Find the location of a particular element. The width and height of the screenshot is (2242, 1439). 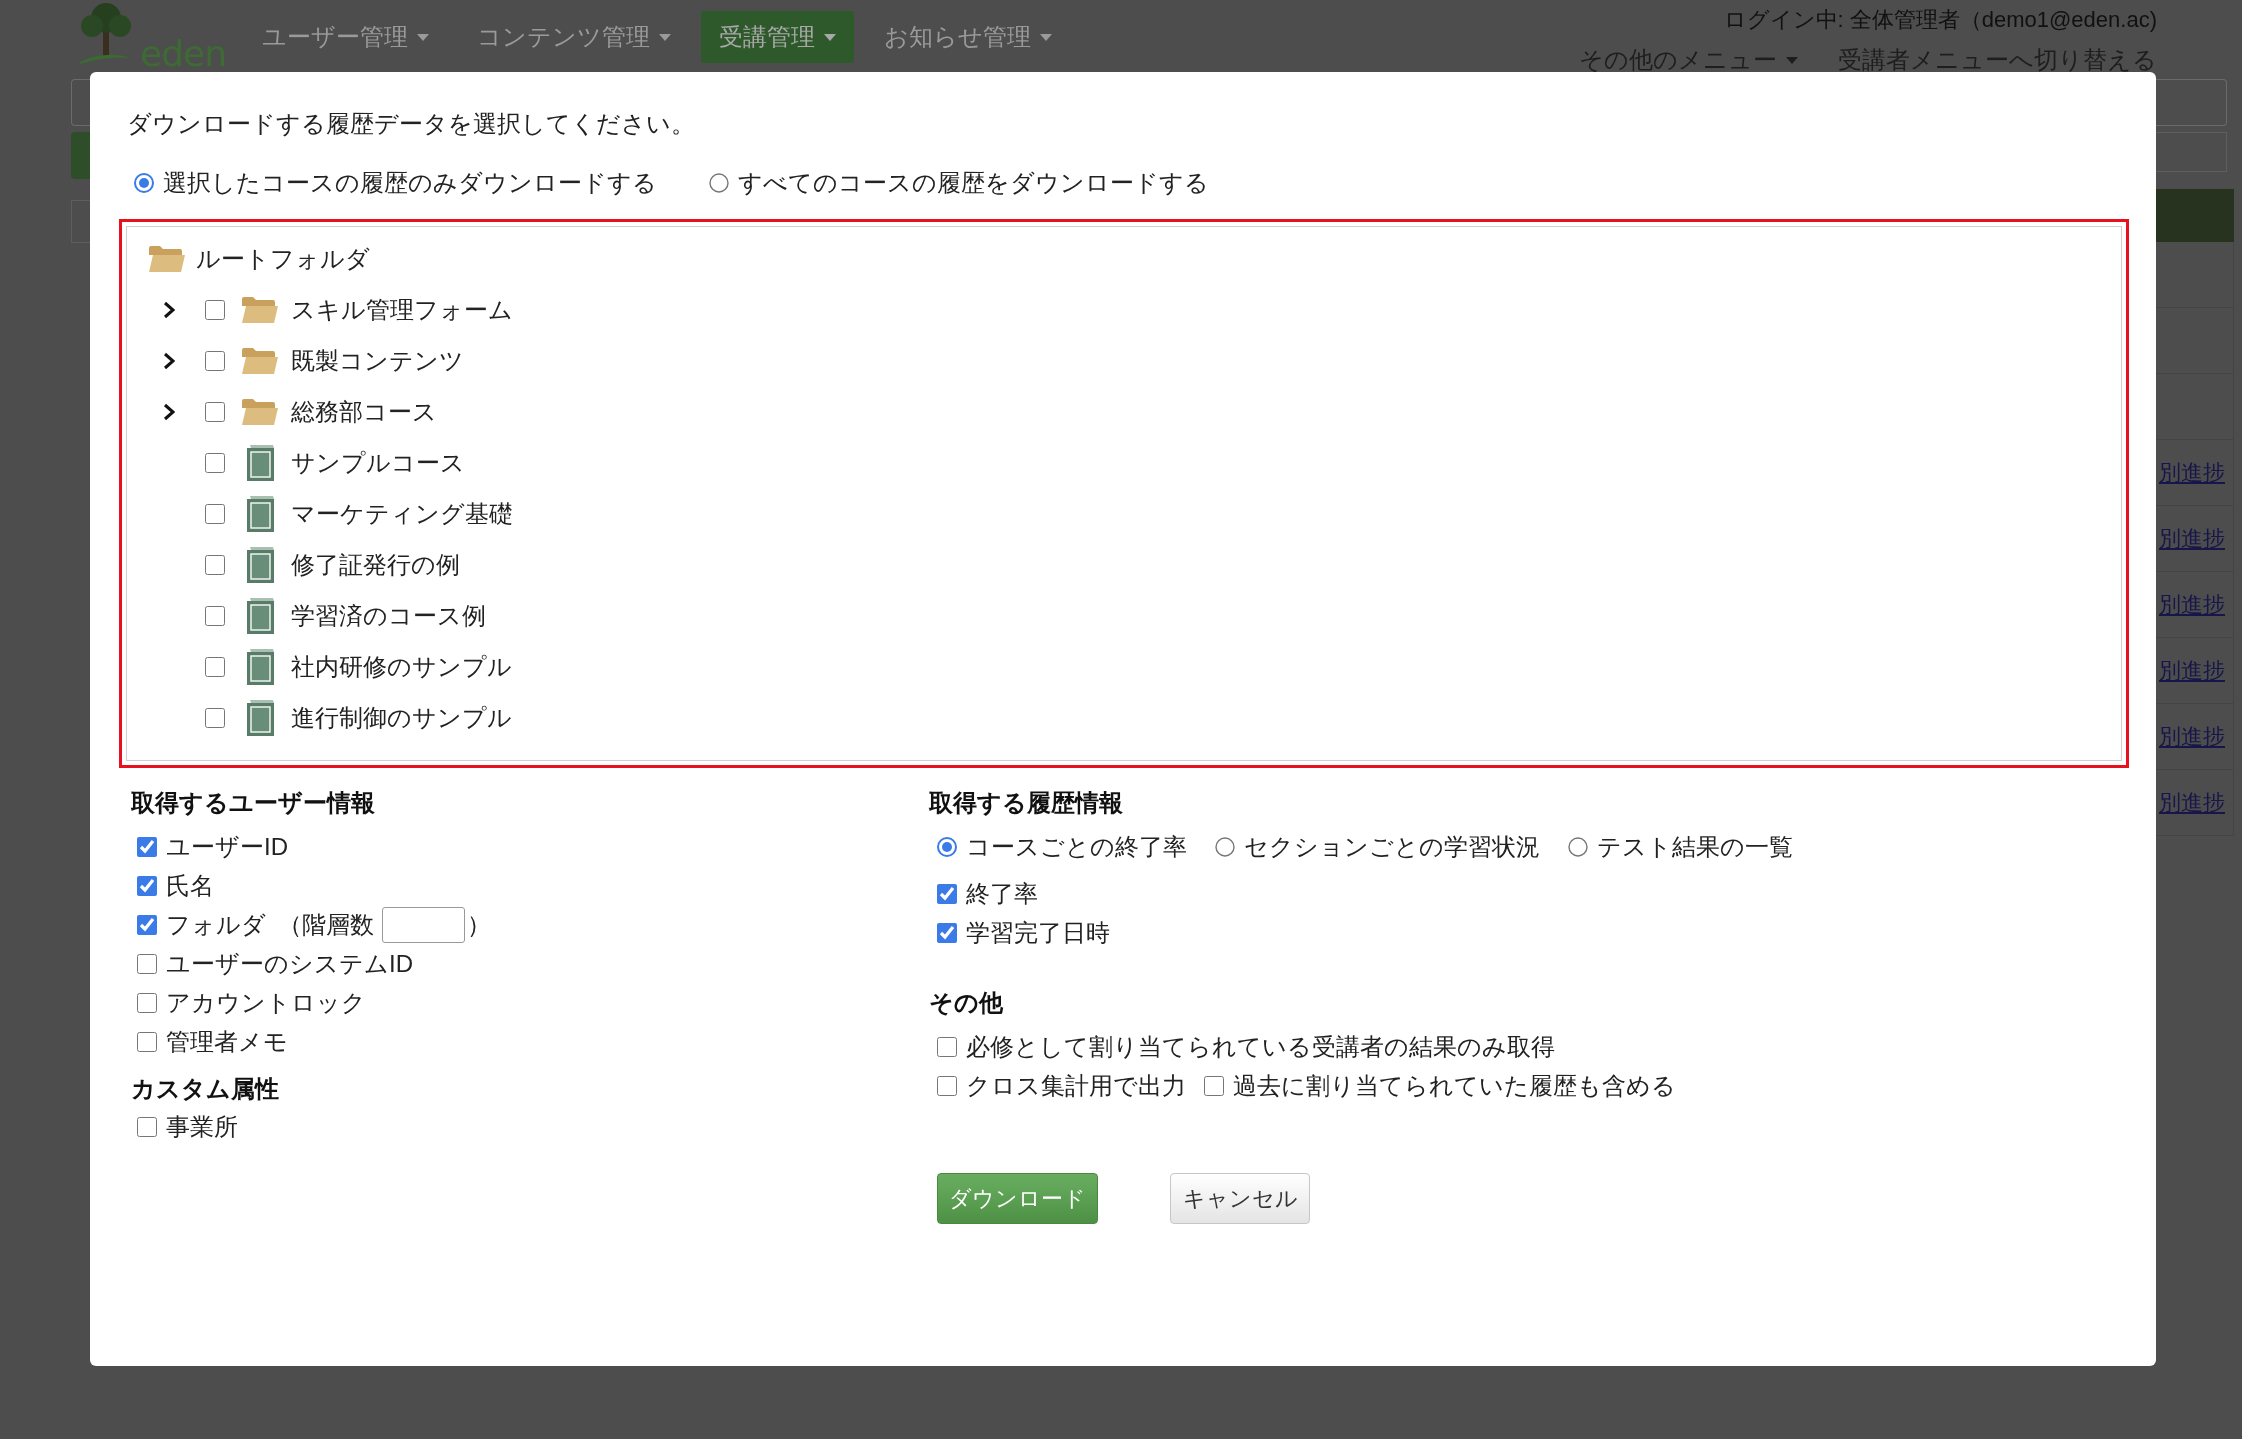

checkbox-label: 必修として割り当てられている受講者の結果のみ取得 is located at coordinates (1260, 1046).